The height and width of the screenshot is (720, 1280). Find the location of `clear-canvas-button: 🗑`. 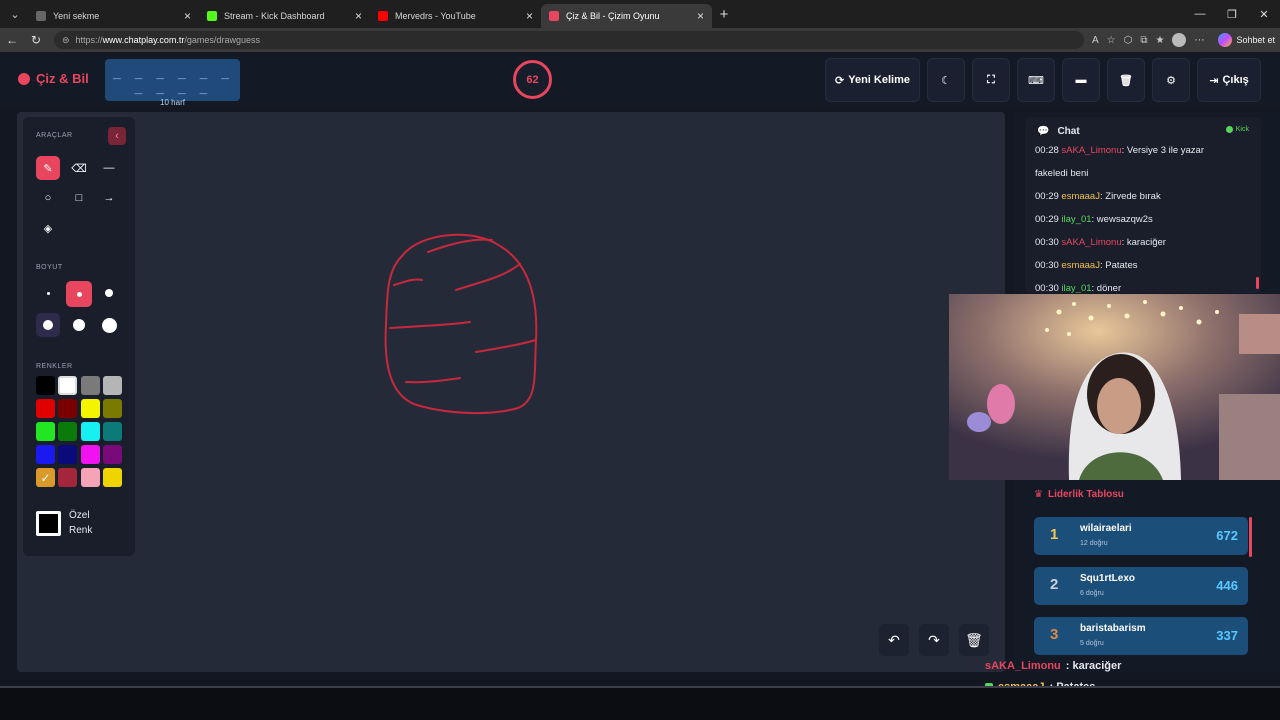

clear-canvas-button: 🗑 is located at coordinates (974, 640).